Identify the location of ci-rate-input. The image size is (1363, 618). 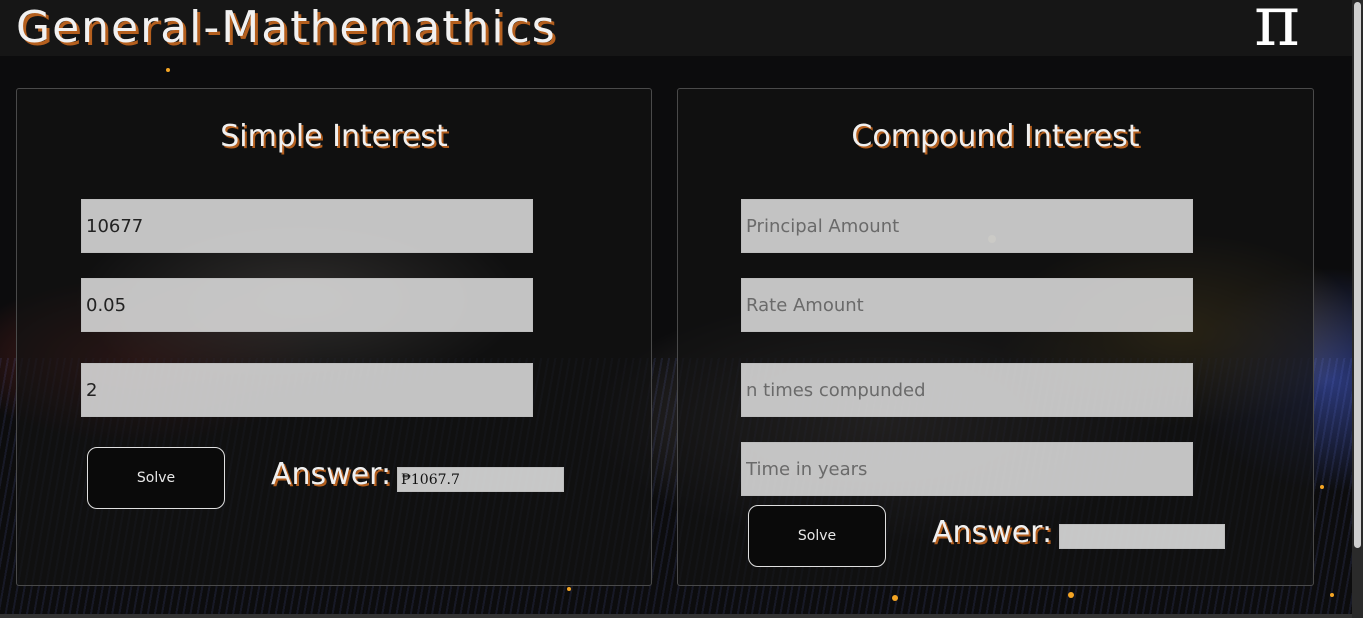
(967, 305).